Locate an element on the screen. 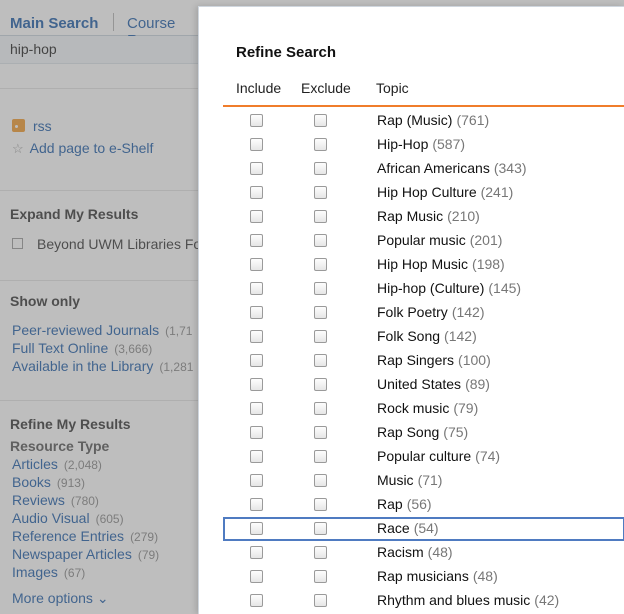  topic-row: Rap (56) is located at coordinates (423, 505).